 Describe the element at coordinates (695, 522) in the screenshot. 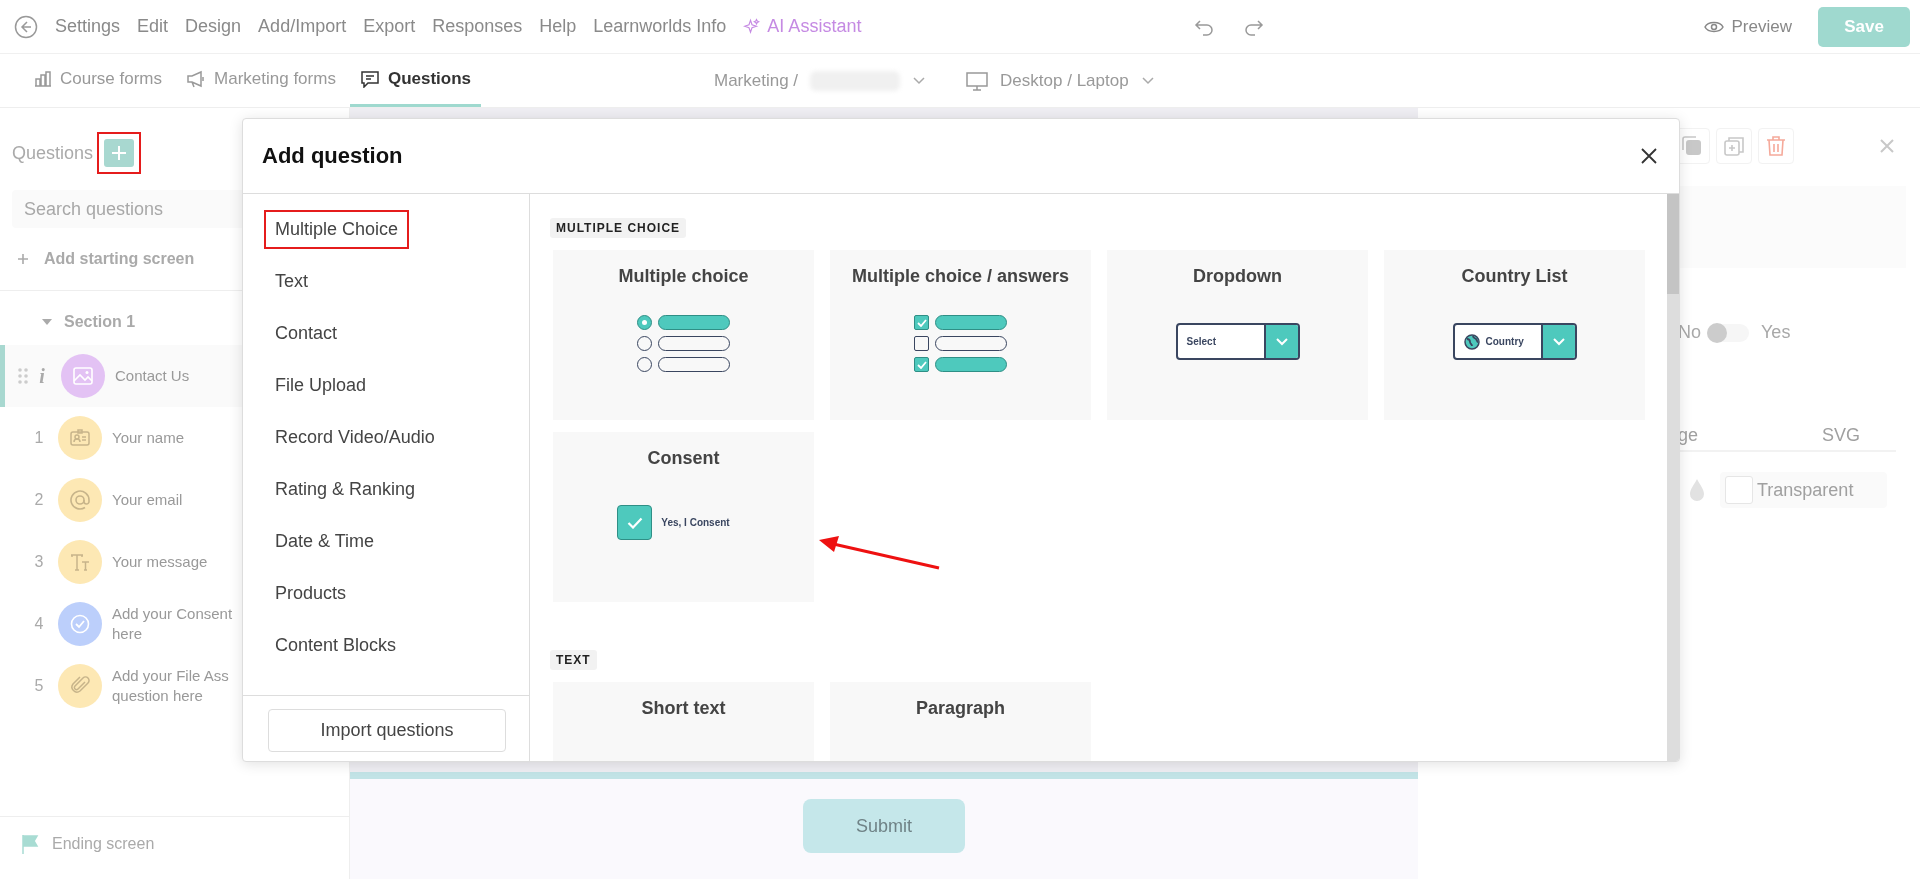

I see `consent-label: Yes, I Consent` at that location.